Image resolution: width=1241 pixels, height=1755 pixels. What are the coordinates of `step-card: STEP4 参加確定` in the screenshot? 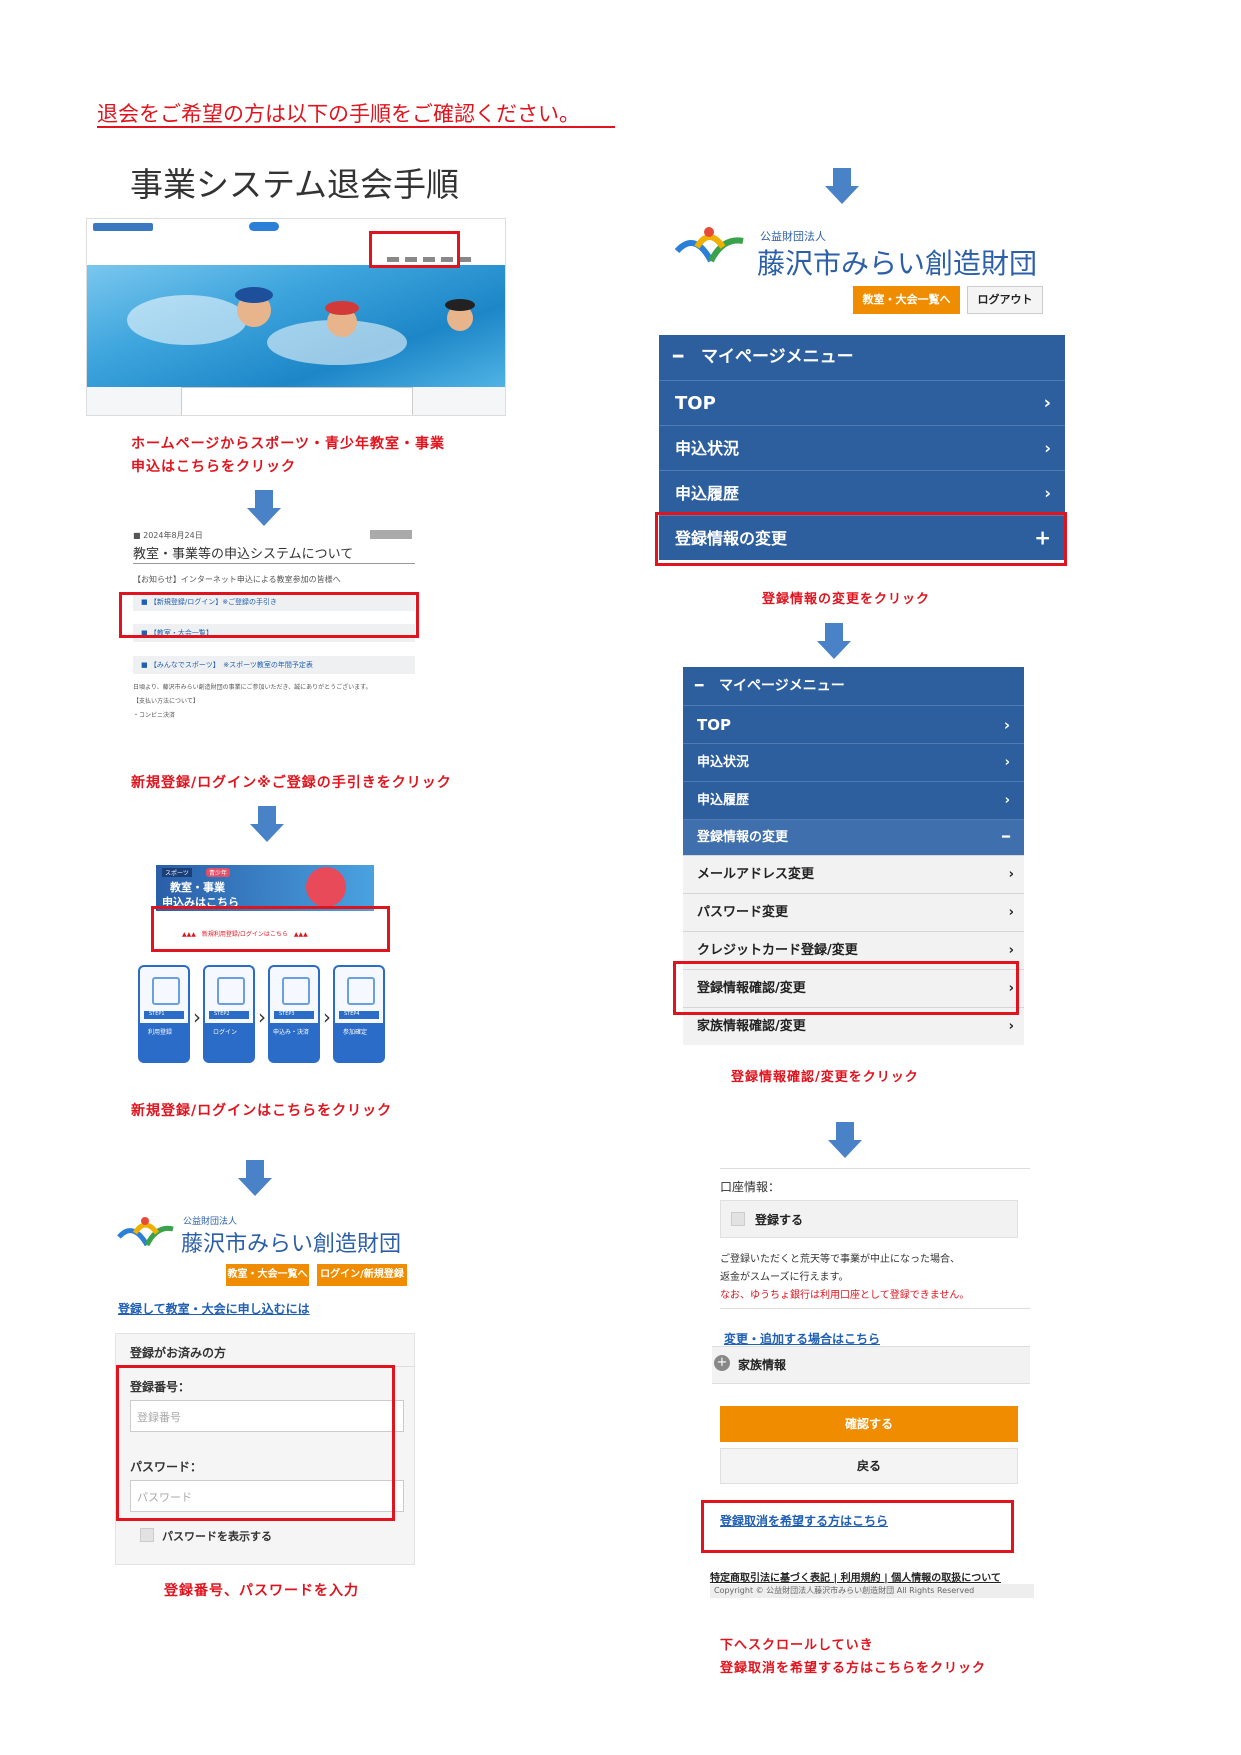 It's located at (359, 1014).